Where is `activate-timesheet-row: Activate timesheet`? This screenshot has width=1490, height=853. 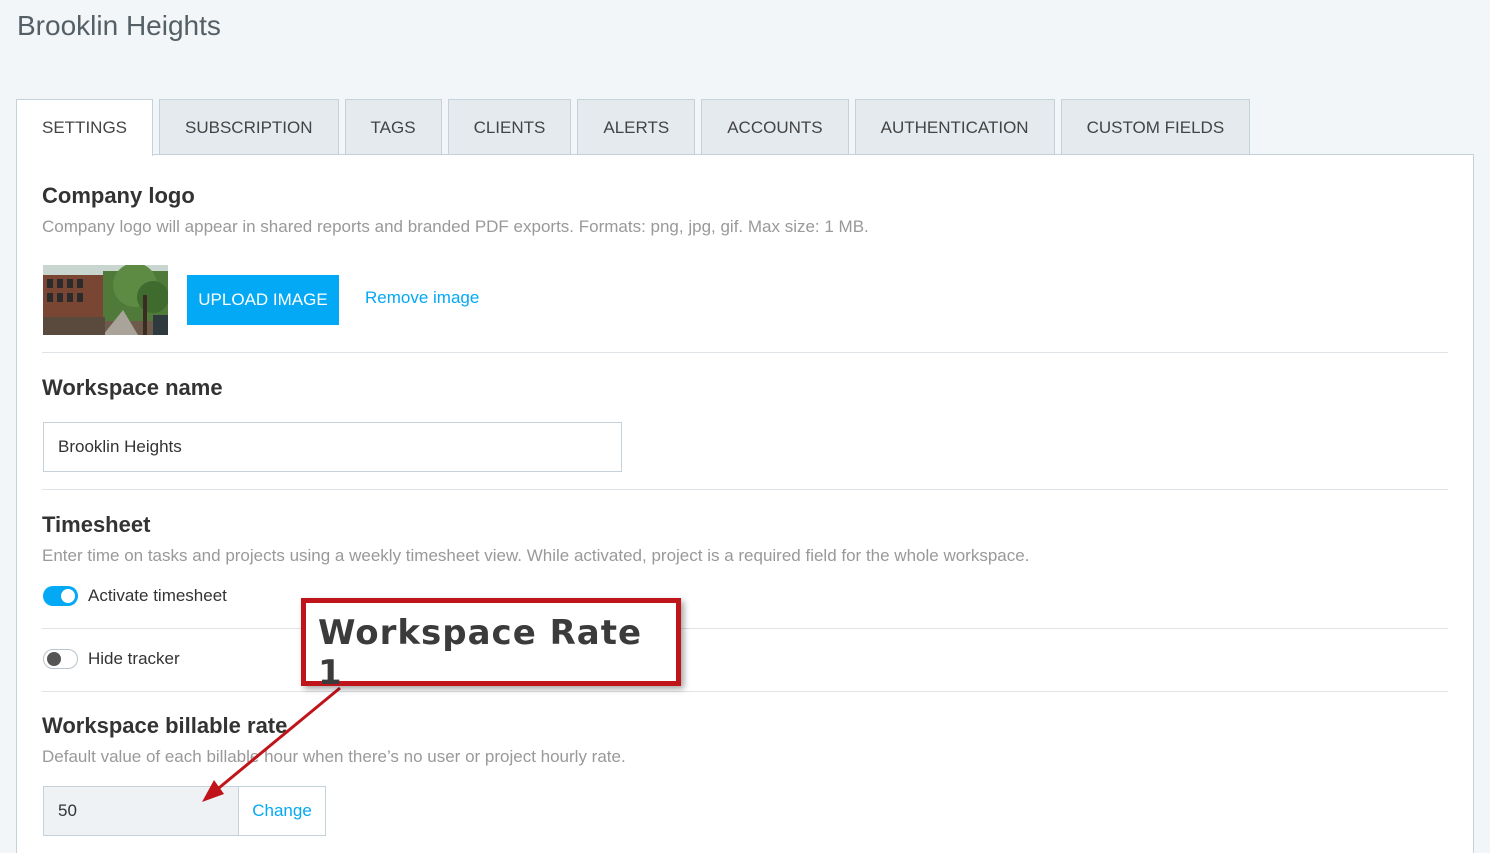 activate-timesheet-row: Activate timesheet is located at coordinates (135, 596).